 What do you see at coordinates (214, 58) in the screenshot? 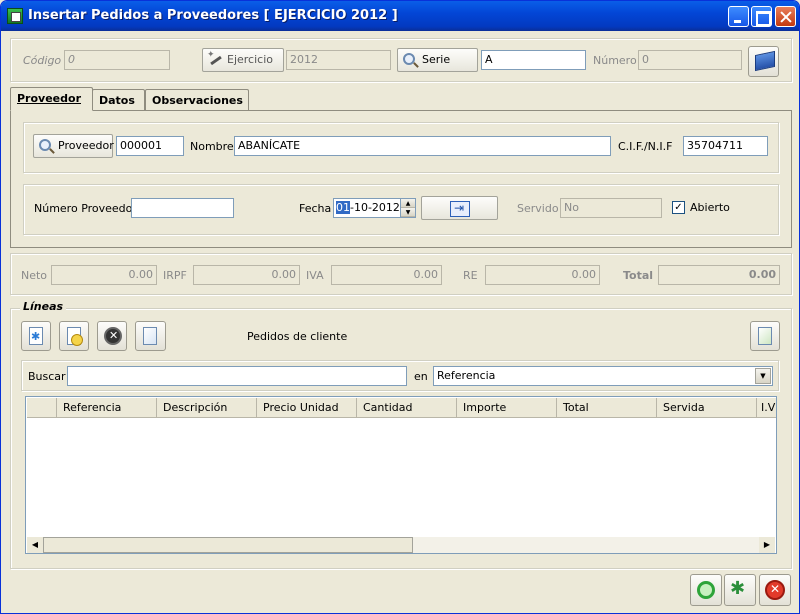
I see `wand-icon` at bounding box center [214, 58].